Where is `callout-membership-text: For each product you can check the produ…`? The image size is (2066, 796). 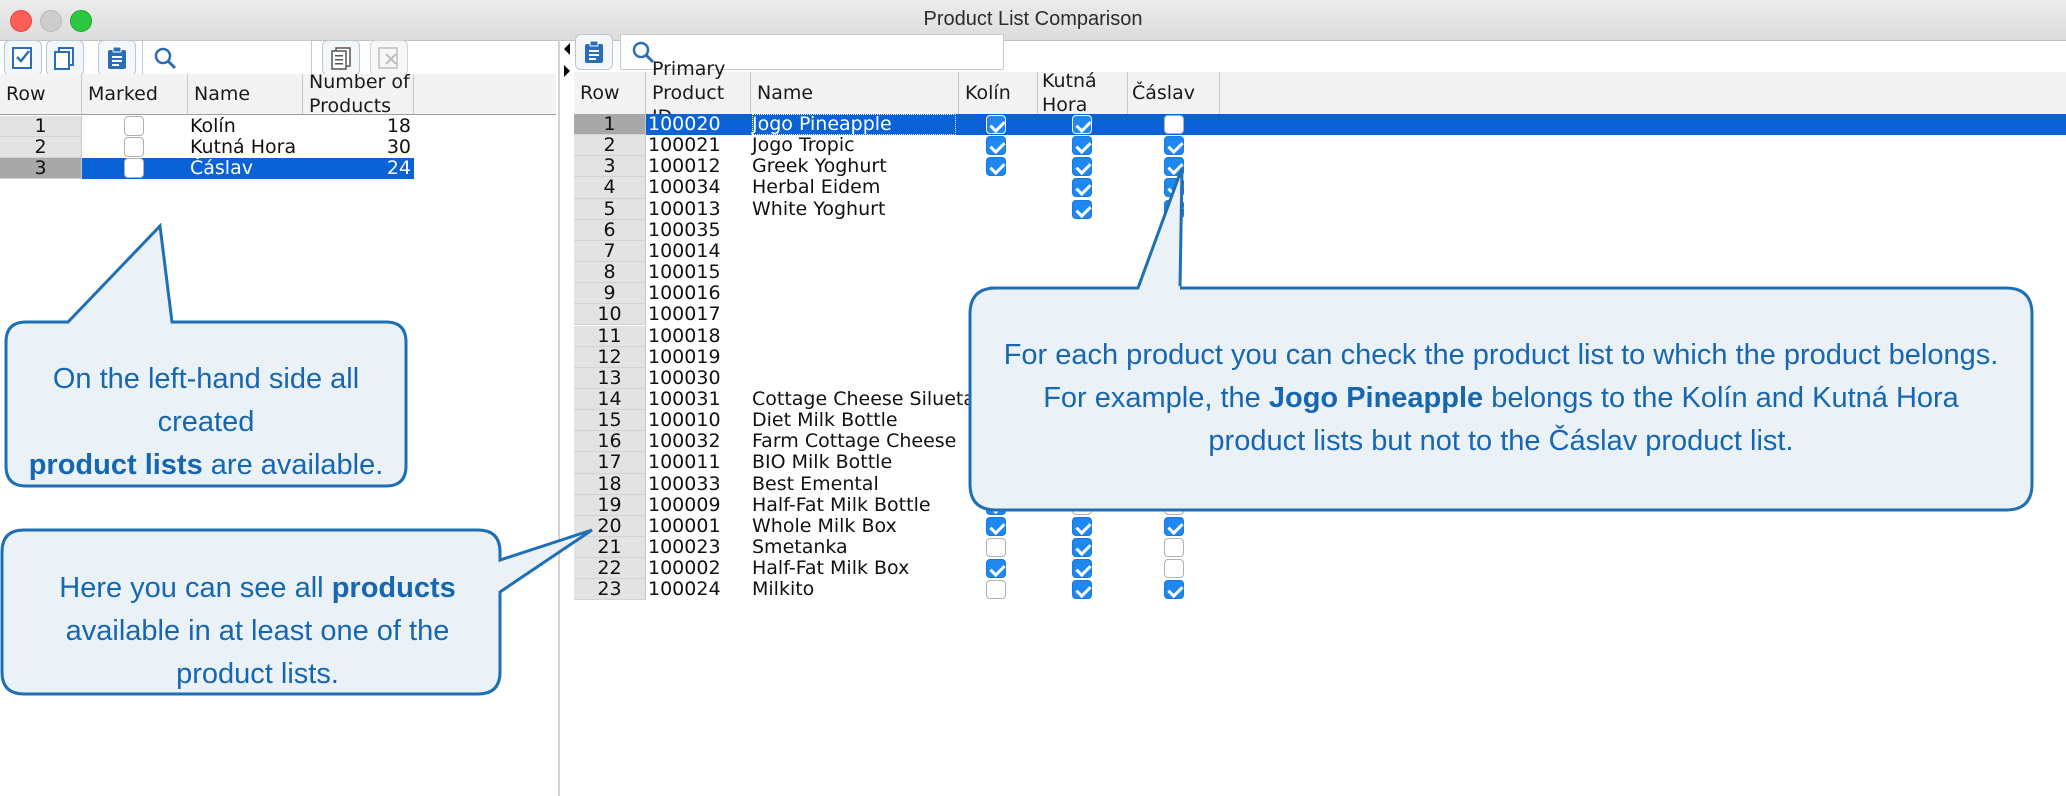 callout-membership-text: For each product you can check the produ… is located at coordinates (1501, 398).